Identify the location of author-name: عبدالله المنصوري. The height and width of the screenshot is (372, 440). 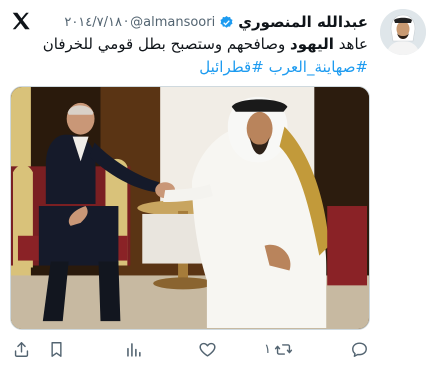
(303, 22).